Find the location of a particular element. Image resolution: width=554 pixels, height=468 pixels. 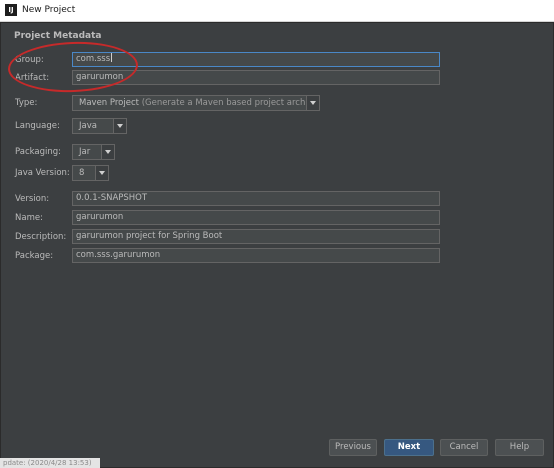

version-label: Version: is located at coordinates (32, 199).